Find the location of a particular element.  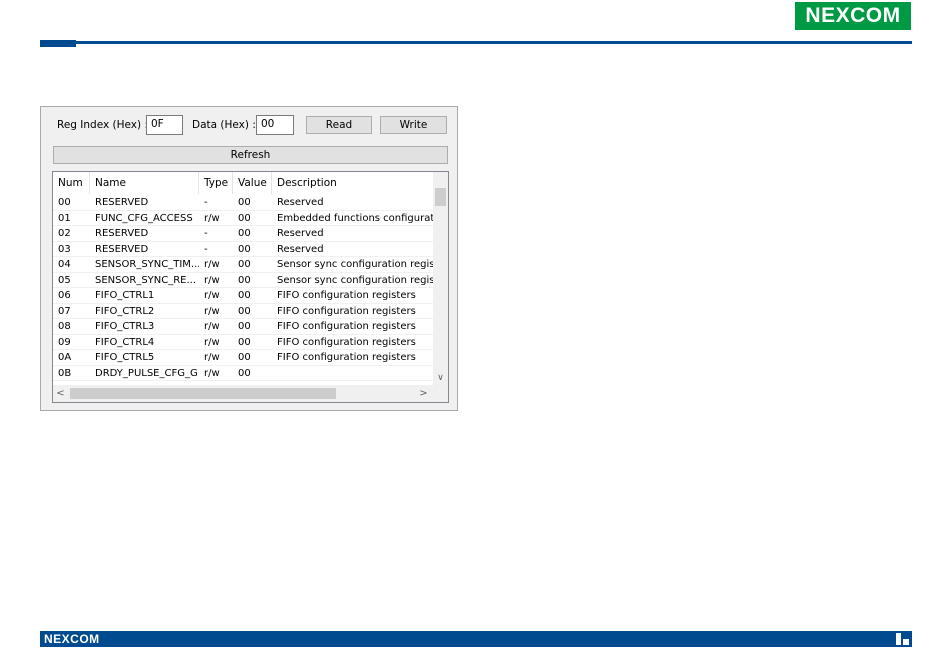

cell-description is located at coordinates (352, 373).